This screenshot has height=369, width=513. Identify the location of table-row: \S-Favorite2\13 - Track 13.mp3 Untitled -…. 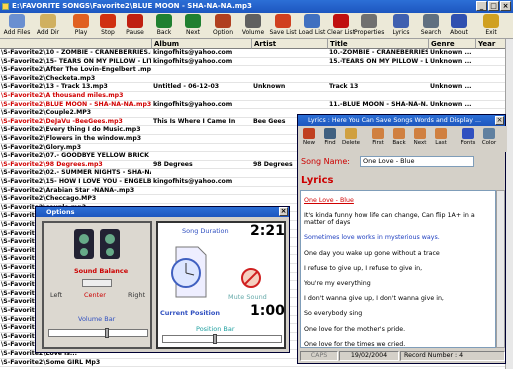
(256, 87).